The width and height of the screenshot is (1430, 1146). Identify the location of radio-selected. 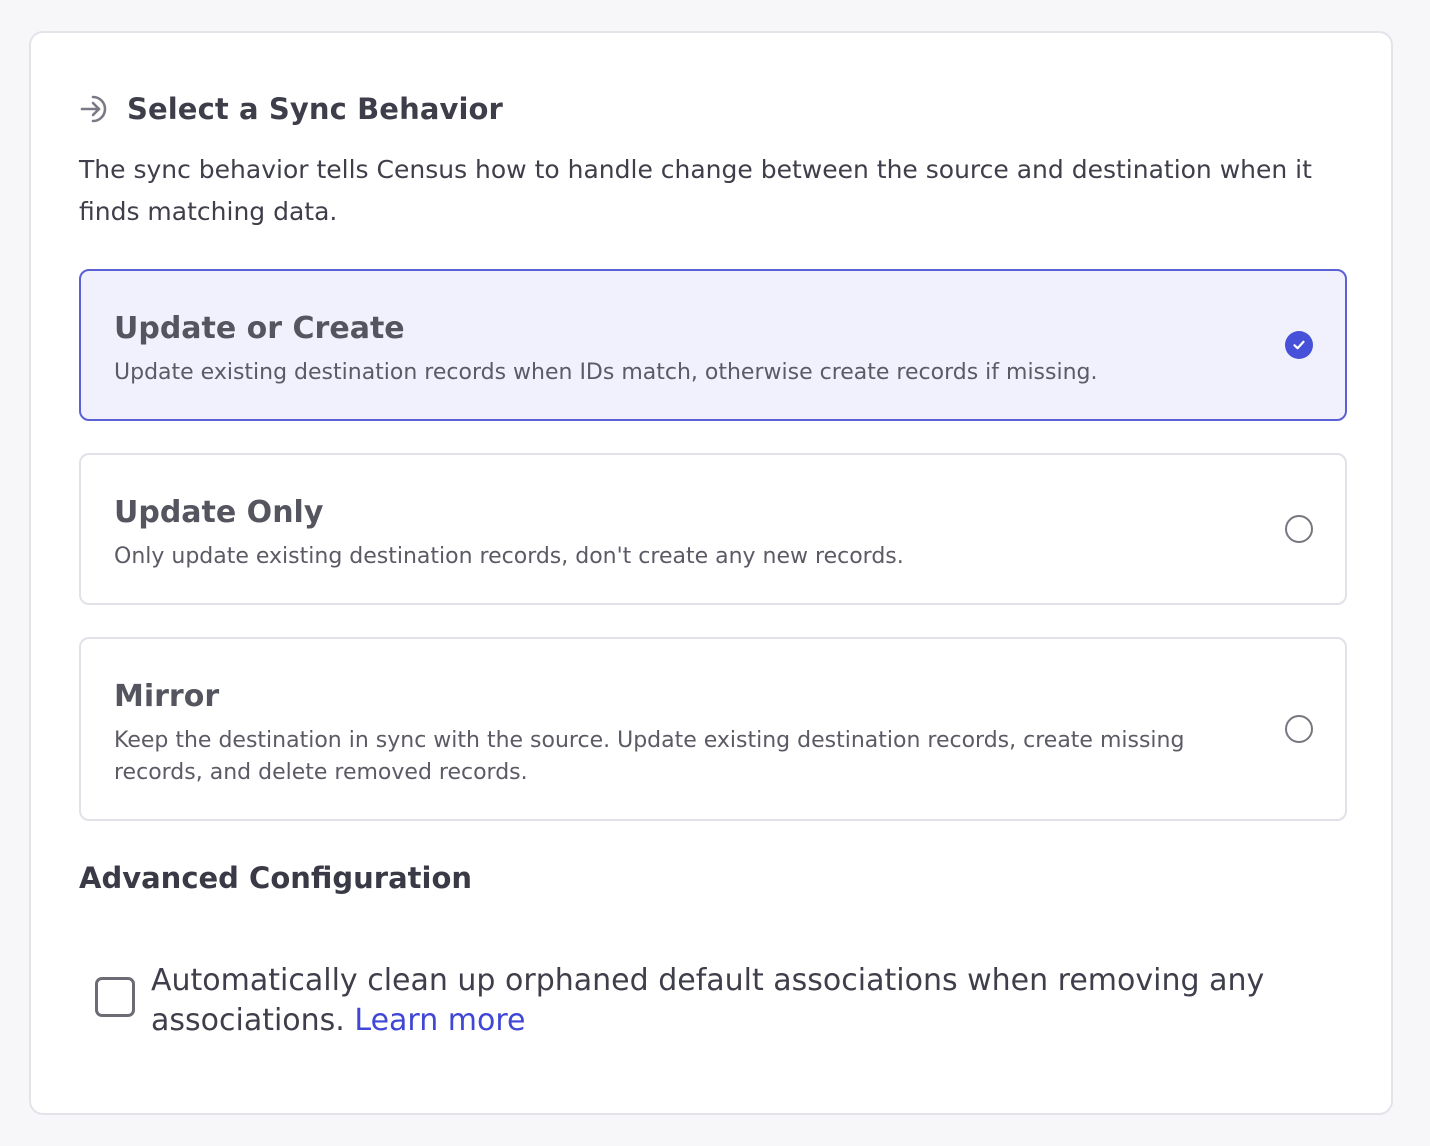
(1299, 345).